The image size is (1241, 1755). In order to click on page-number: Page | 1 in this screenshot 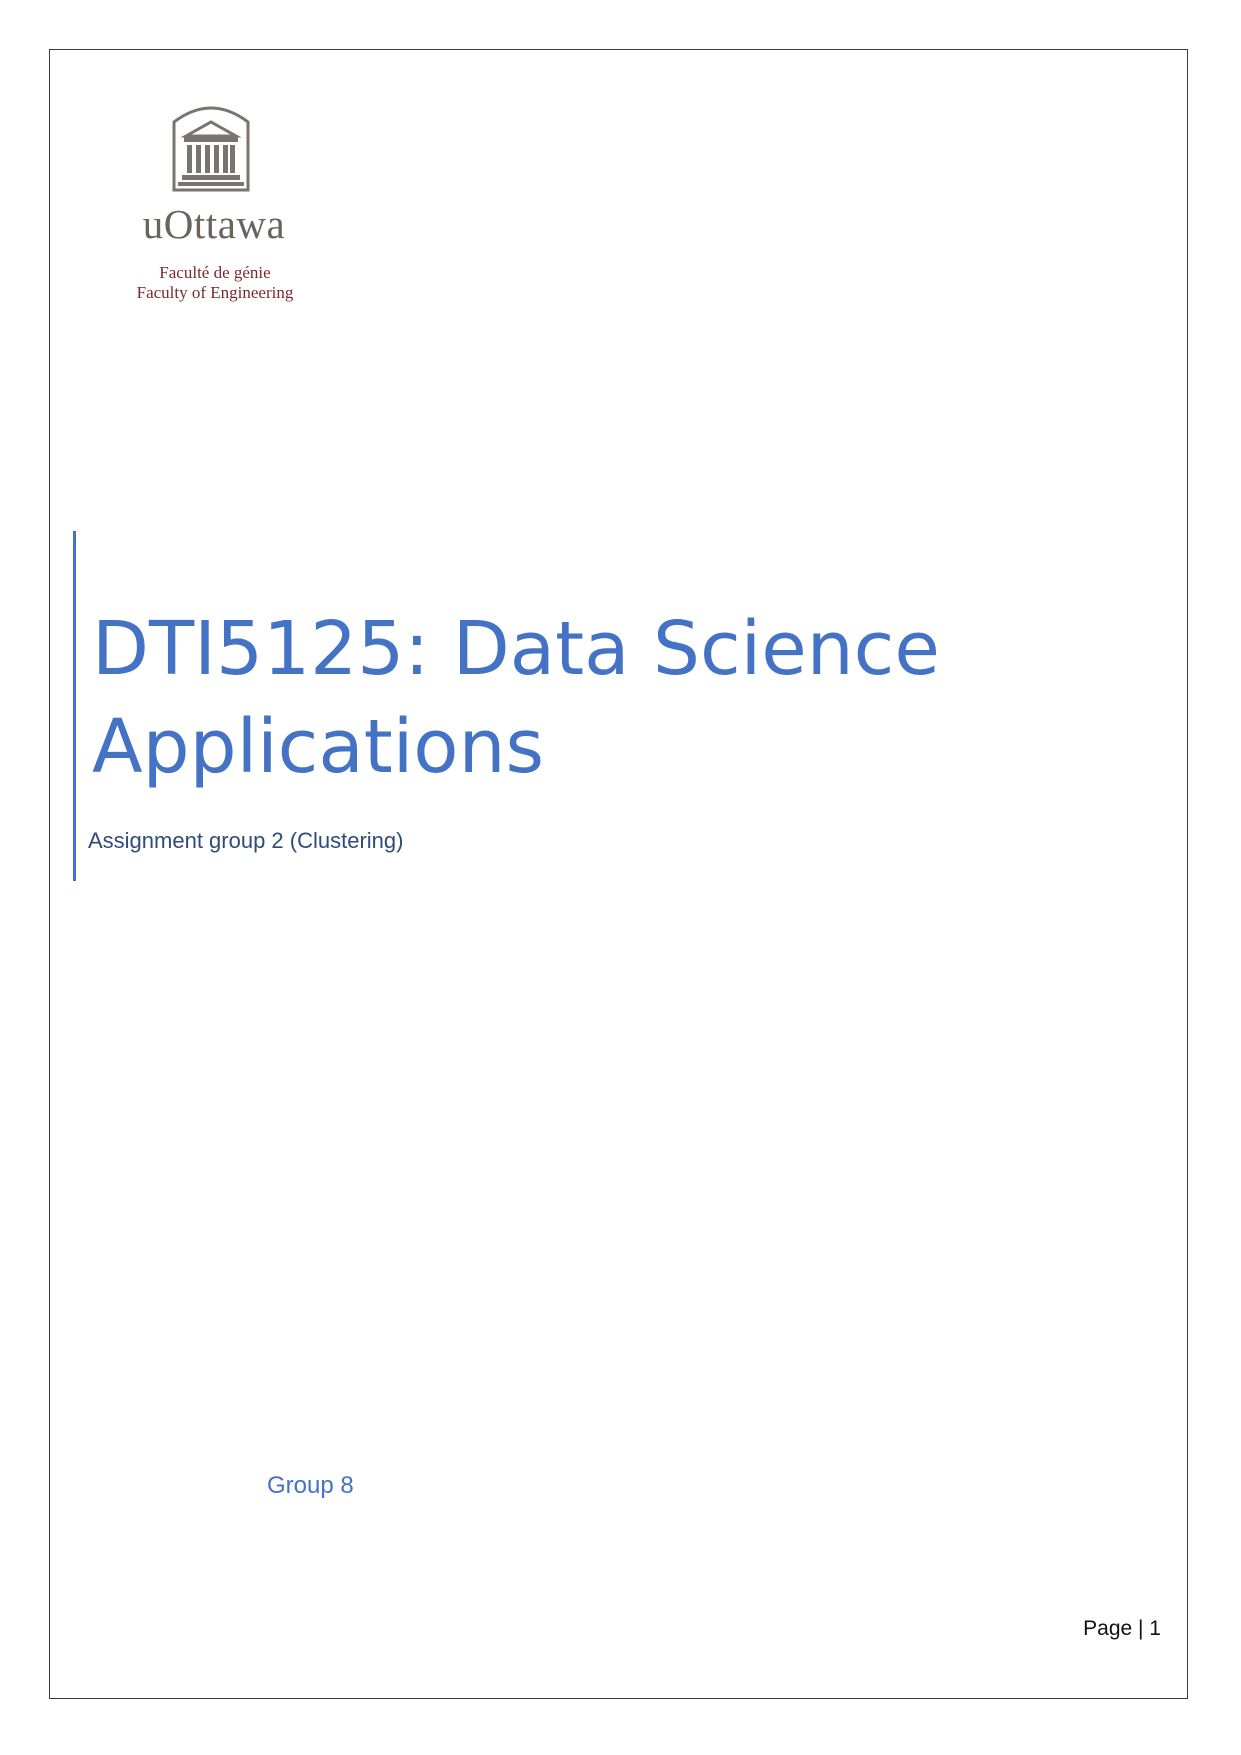, I will do `click(1122, 1628)`.